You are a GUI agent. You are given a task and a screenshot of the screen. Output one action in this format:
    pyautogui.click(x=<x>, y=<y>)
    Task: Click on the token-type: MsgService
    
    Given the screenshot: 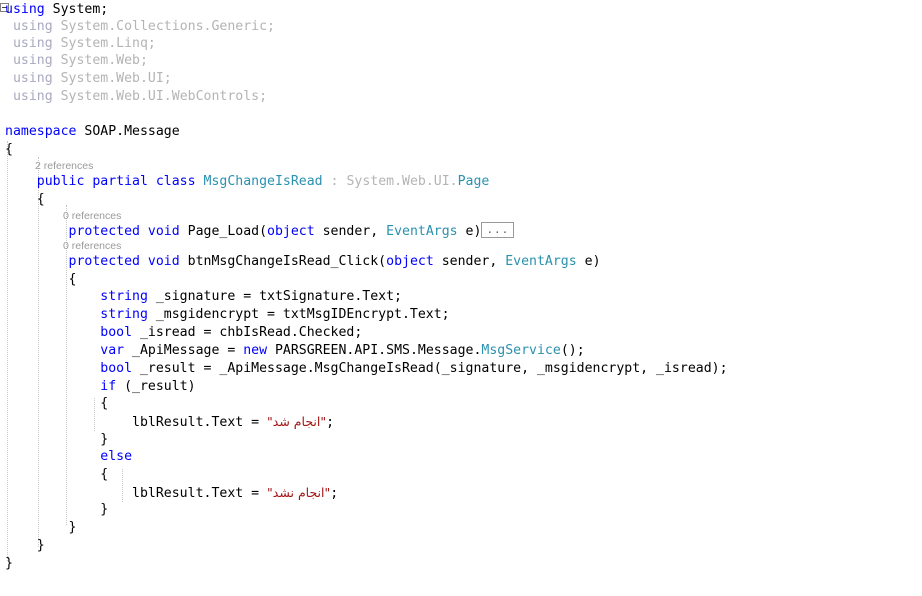 What is the action you would take?
    pyautogui.click(x=521, y=350)
    